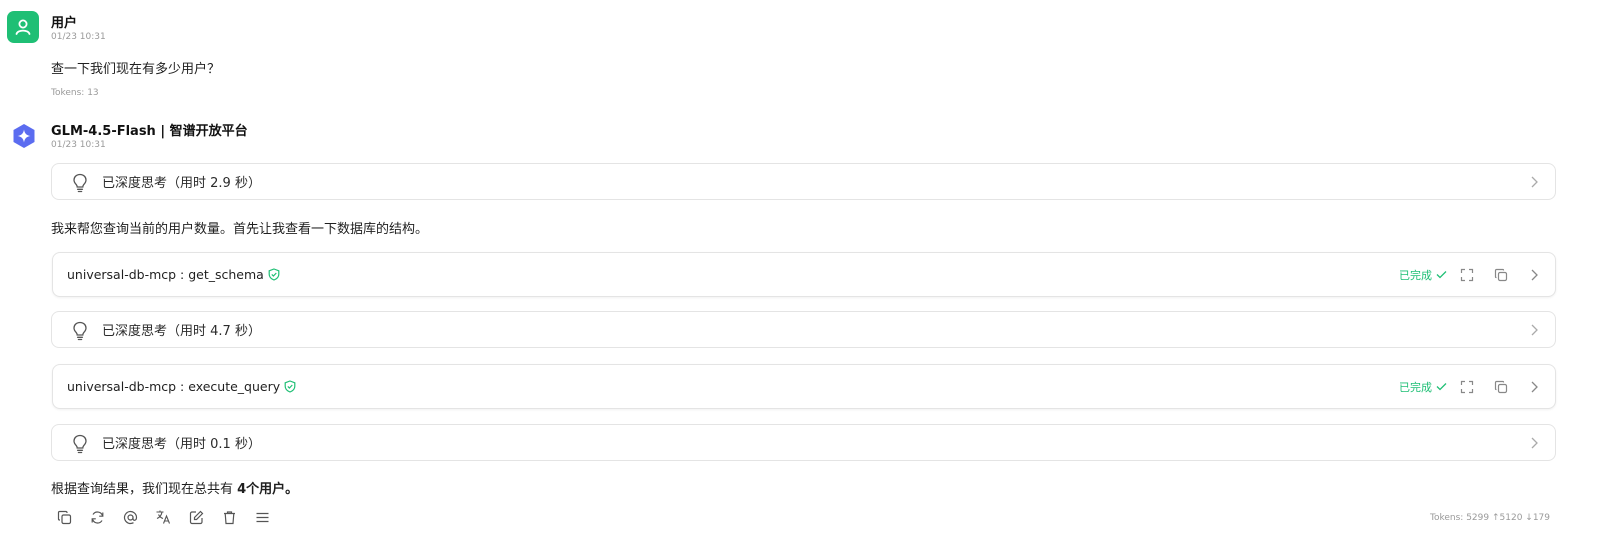 This screenshot has width=1606, height=552. What do you see at coordinates (78, 145) in the screenshot?
I see `ai-message-time: 01/23 10:31` at bounding box center [78, 145].